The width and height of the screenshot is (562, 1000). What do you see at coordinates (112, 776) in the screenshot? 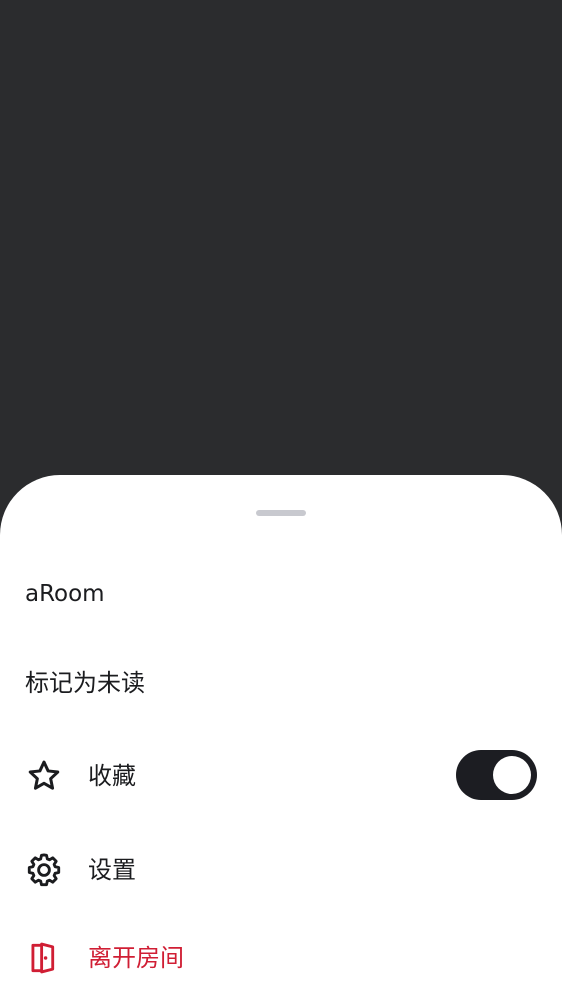
I see `favourite-label: 收藏` at bounding box center [112, 776].